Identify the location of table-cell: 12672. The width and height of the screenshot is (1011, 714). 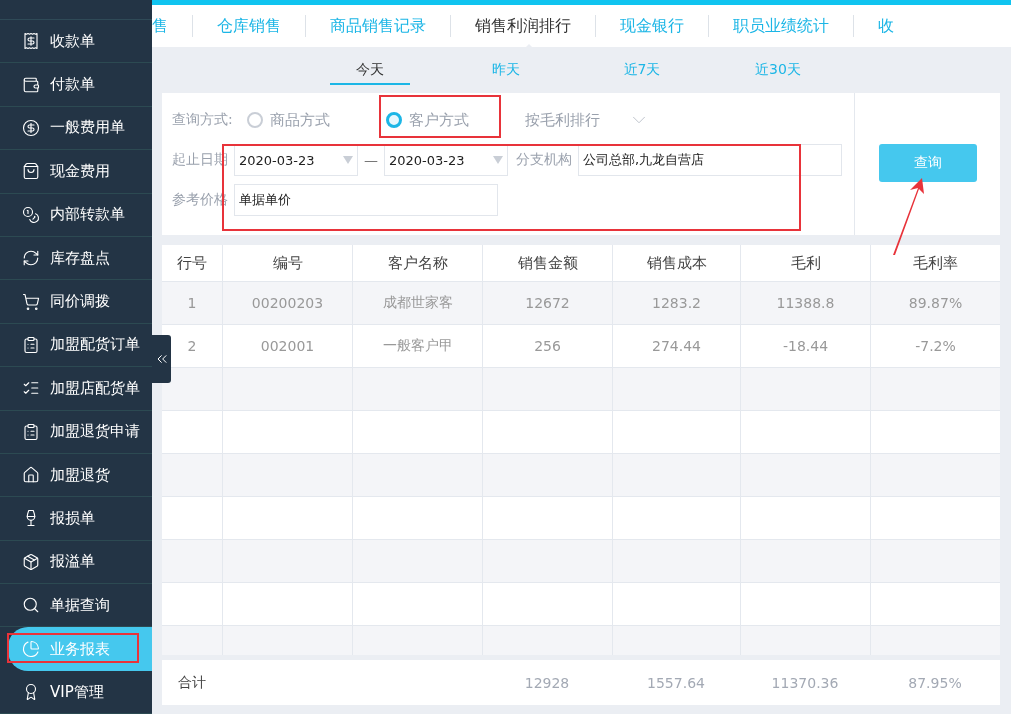
(547, 303).